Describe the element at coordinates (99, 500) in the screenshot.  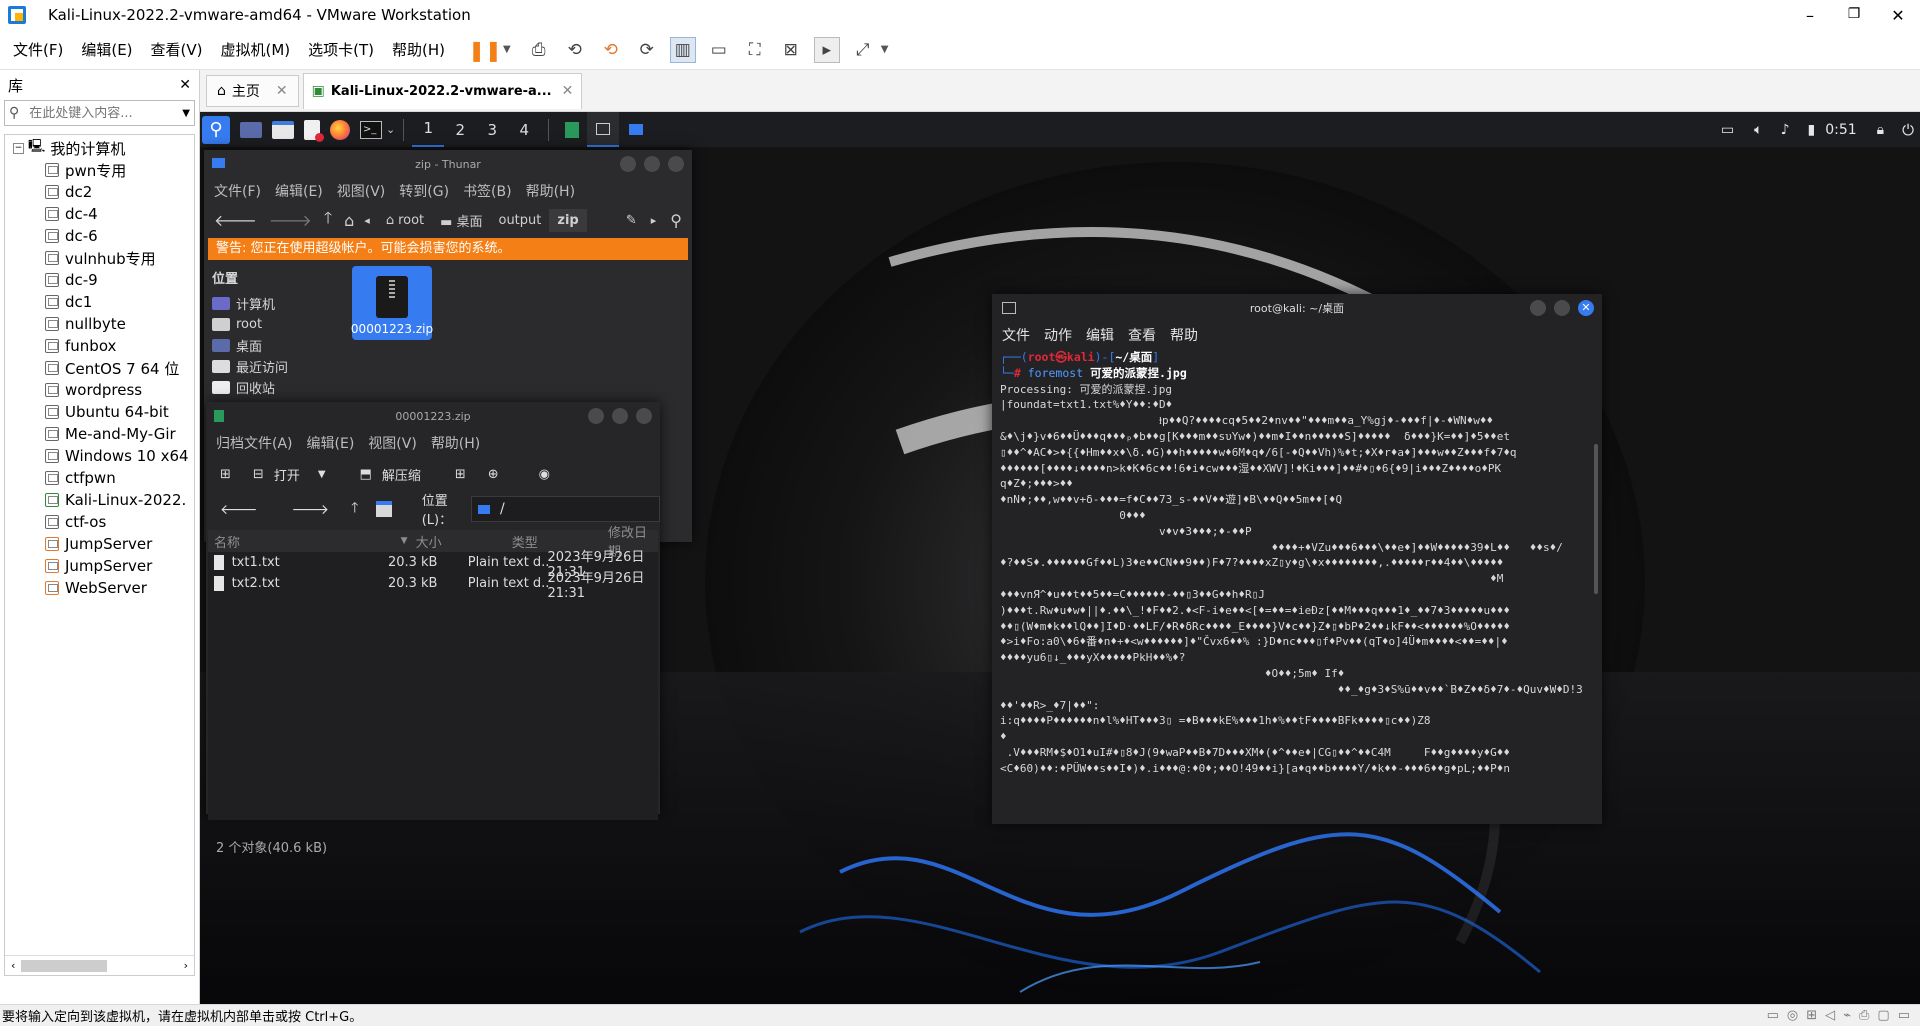
I see `tree-item-vm: Kali-Linux-2022.` at that location.